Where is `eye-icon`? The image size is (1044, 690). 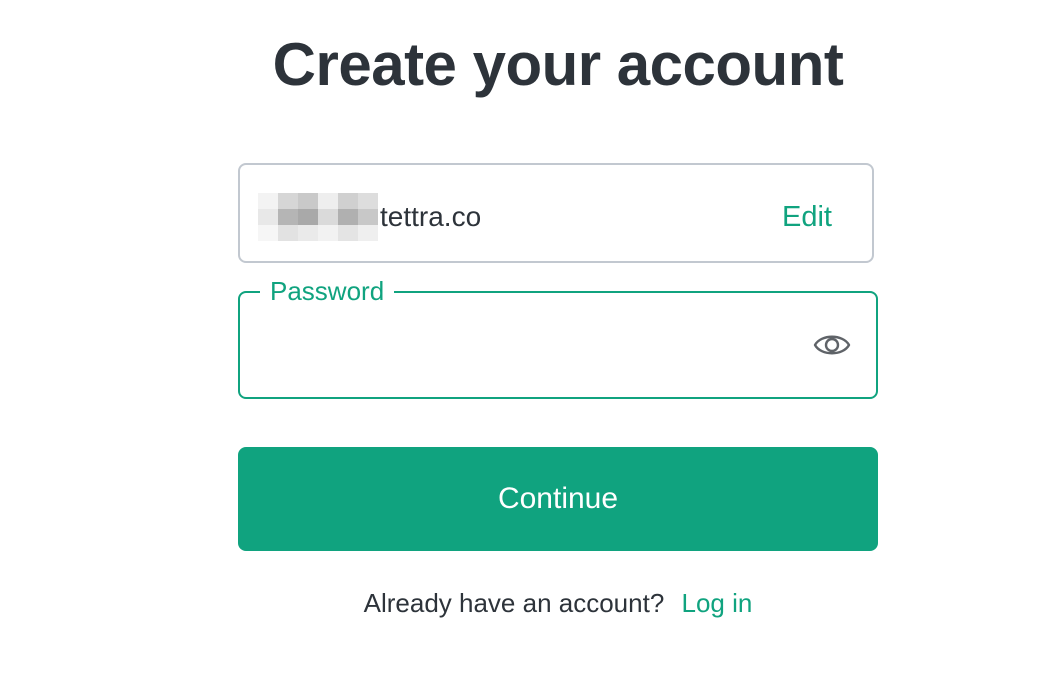
eye-icon is located at coordinates (832, 345).